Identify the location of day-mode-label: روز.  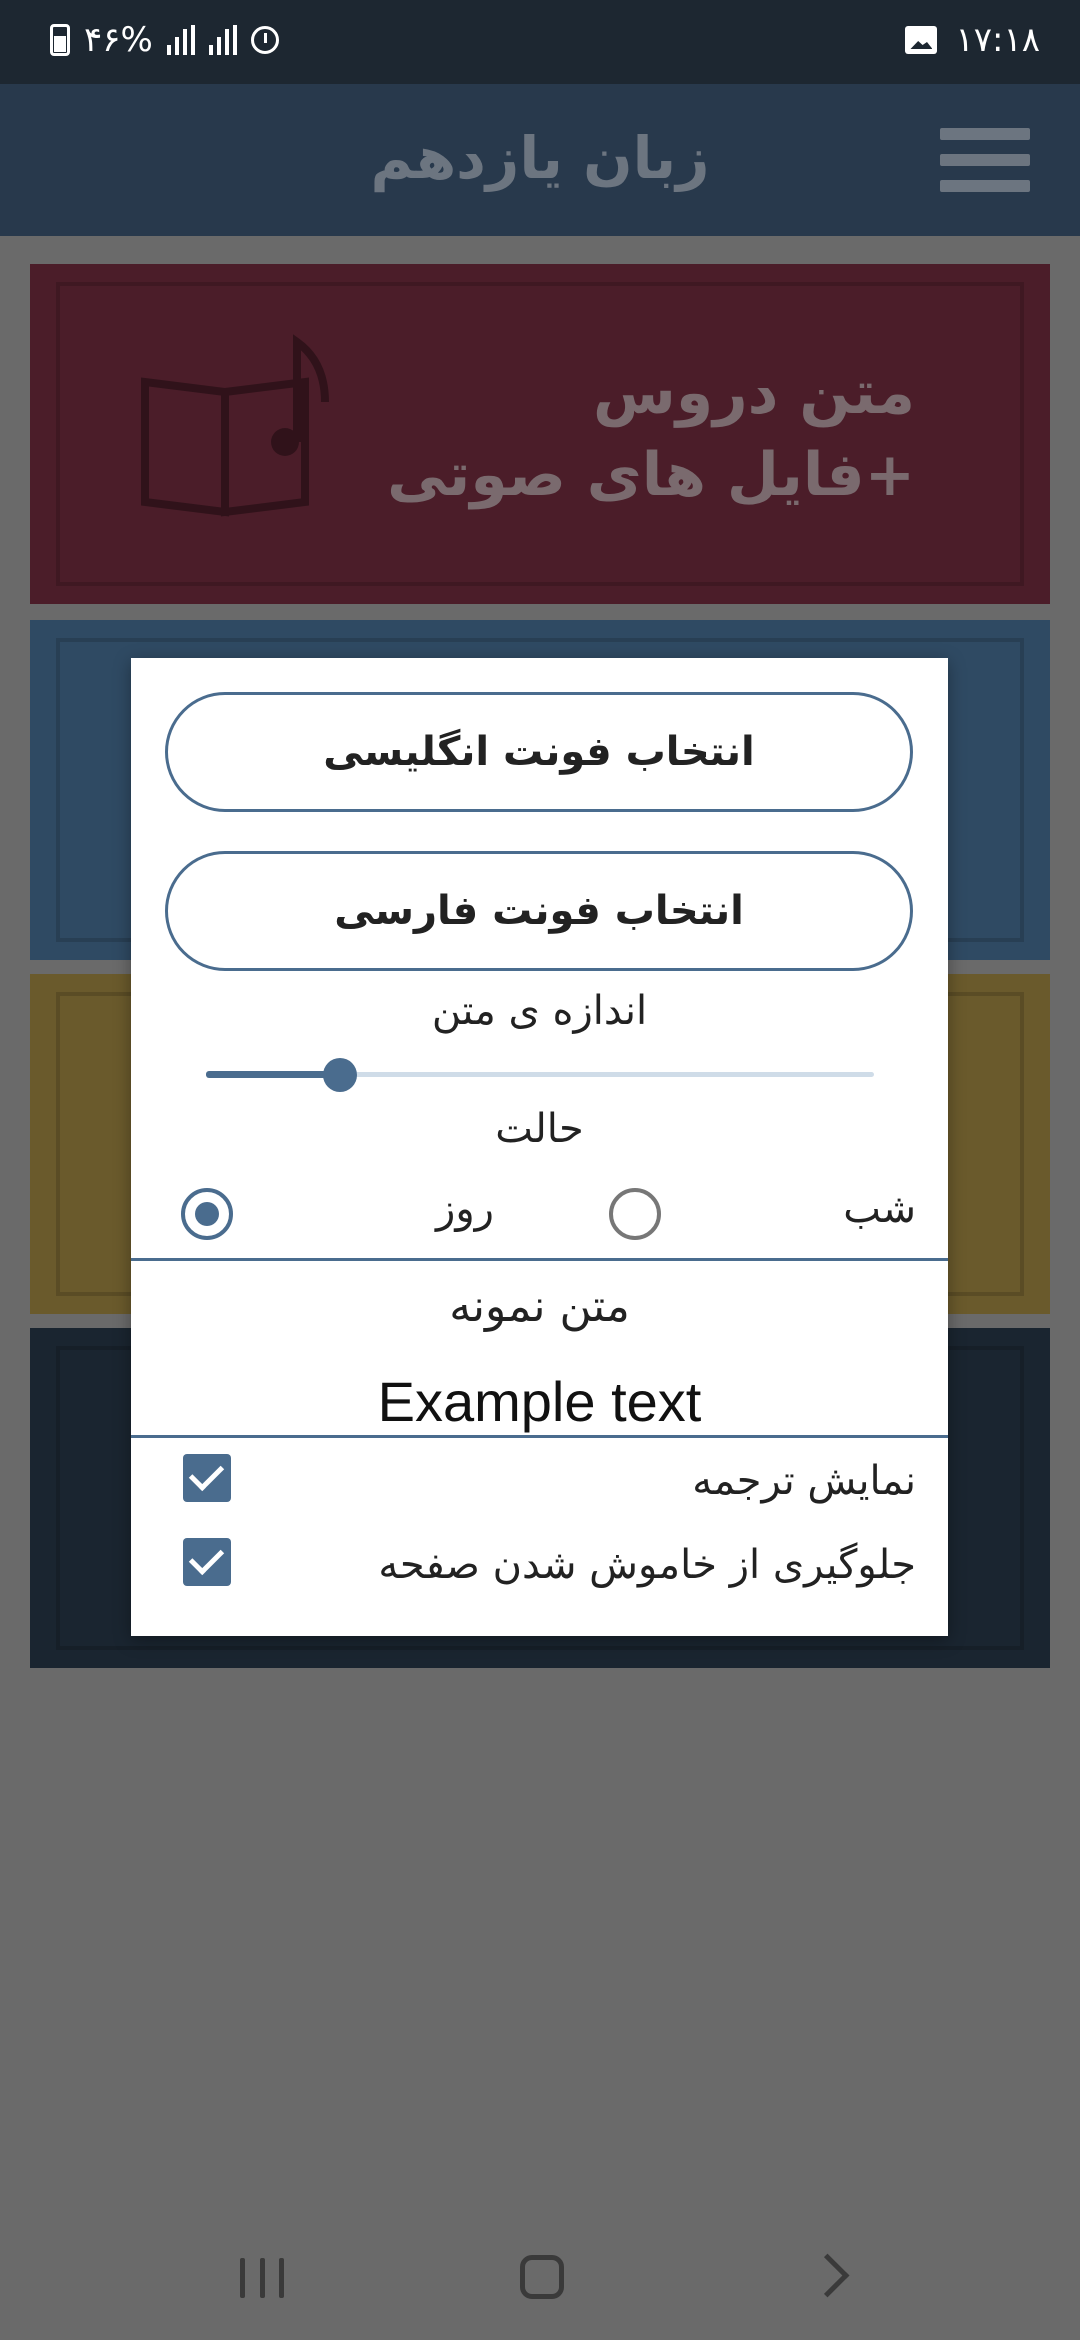
(465, 1209).